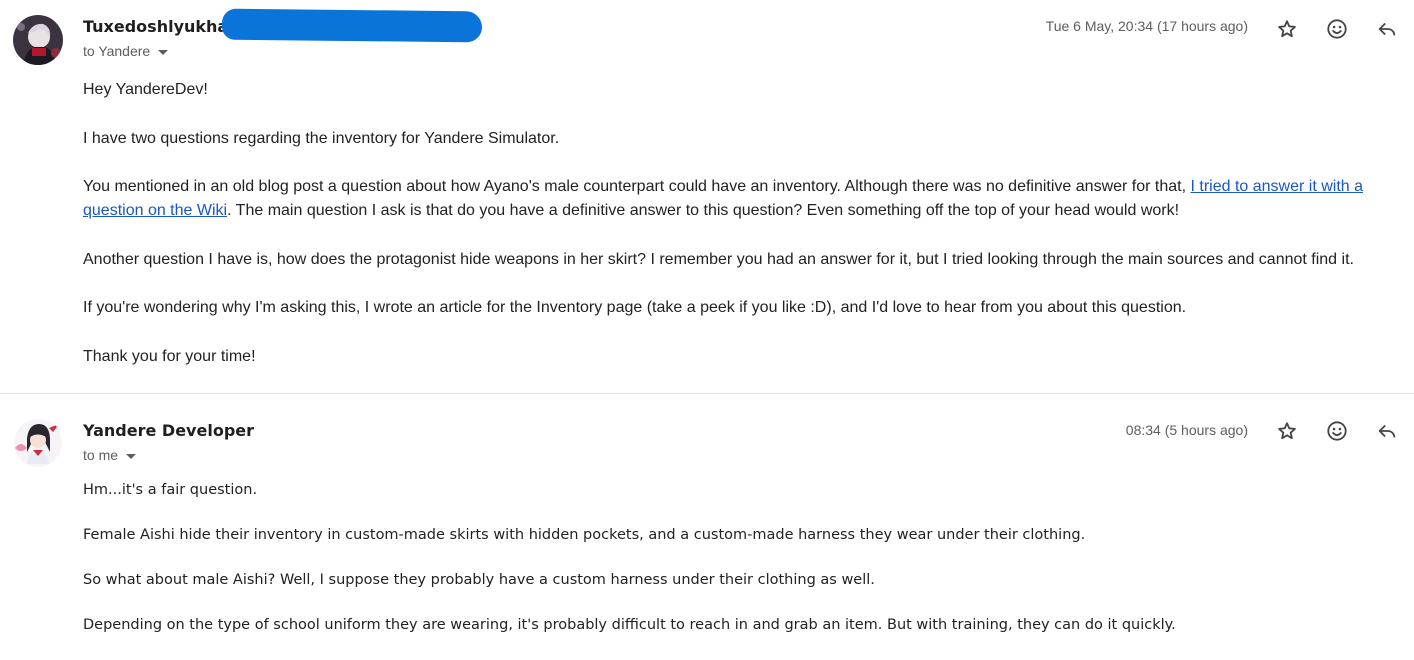 Image resolution: width=1414 pixels, height=660 pixels. I want to click on sender-name: Yandere Developer, so click(169, 430).